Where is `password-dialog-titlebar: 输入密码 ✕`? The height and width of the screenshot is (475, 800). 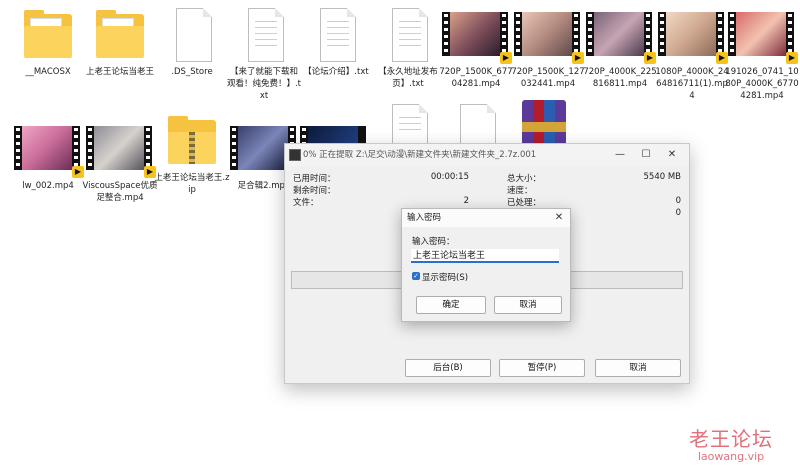
password-dialog-titlebar: 输入密码 ✕ is located at coordinates (486, 218).